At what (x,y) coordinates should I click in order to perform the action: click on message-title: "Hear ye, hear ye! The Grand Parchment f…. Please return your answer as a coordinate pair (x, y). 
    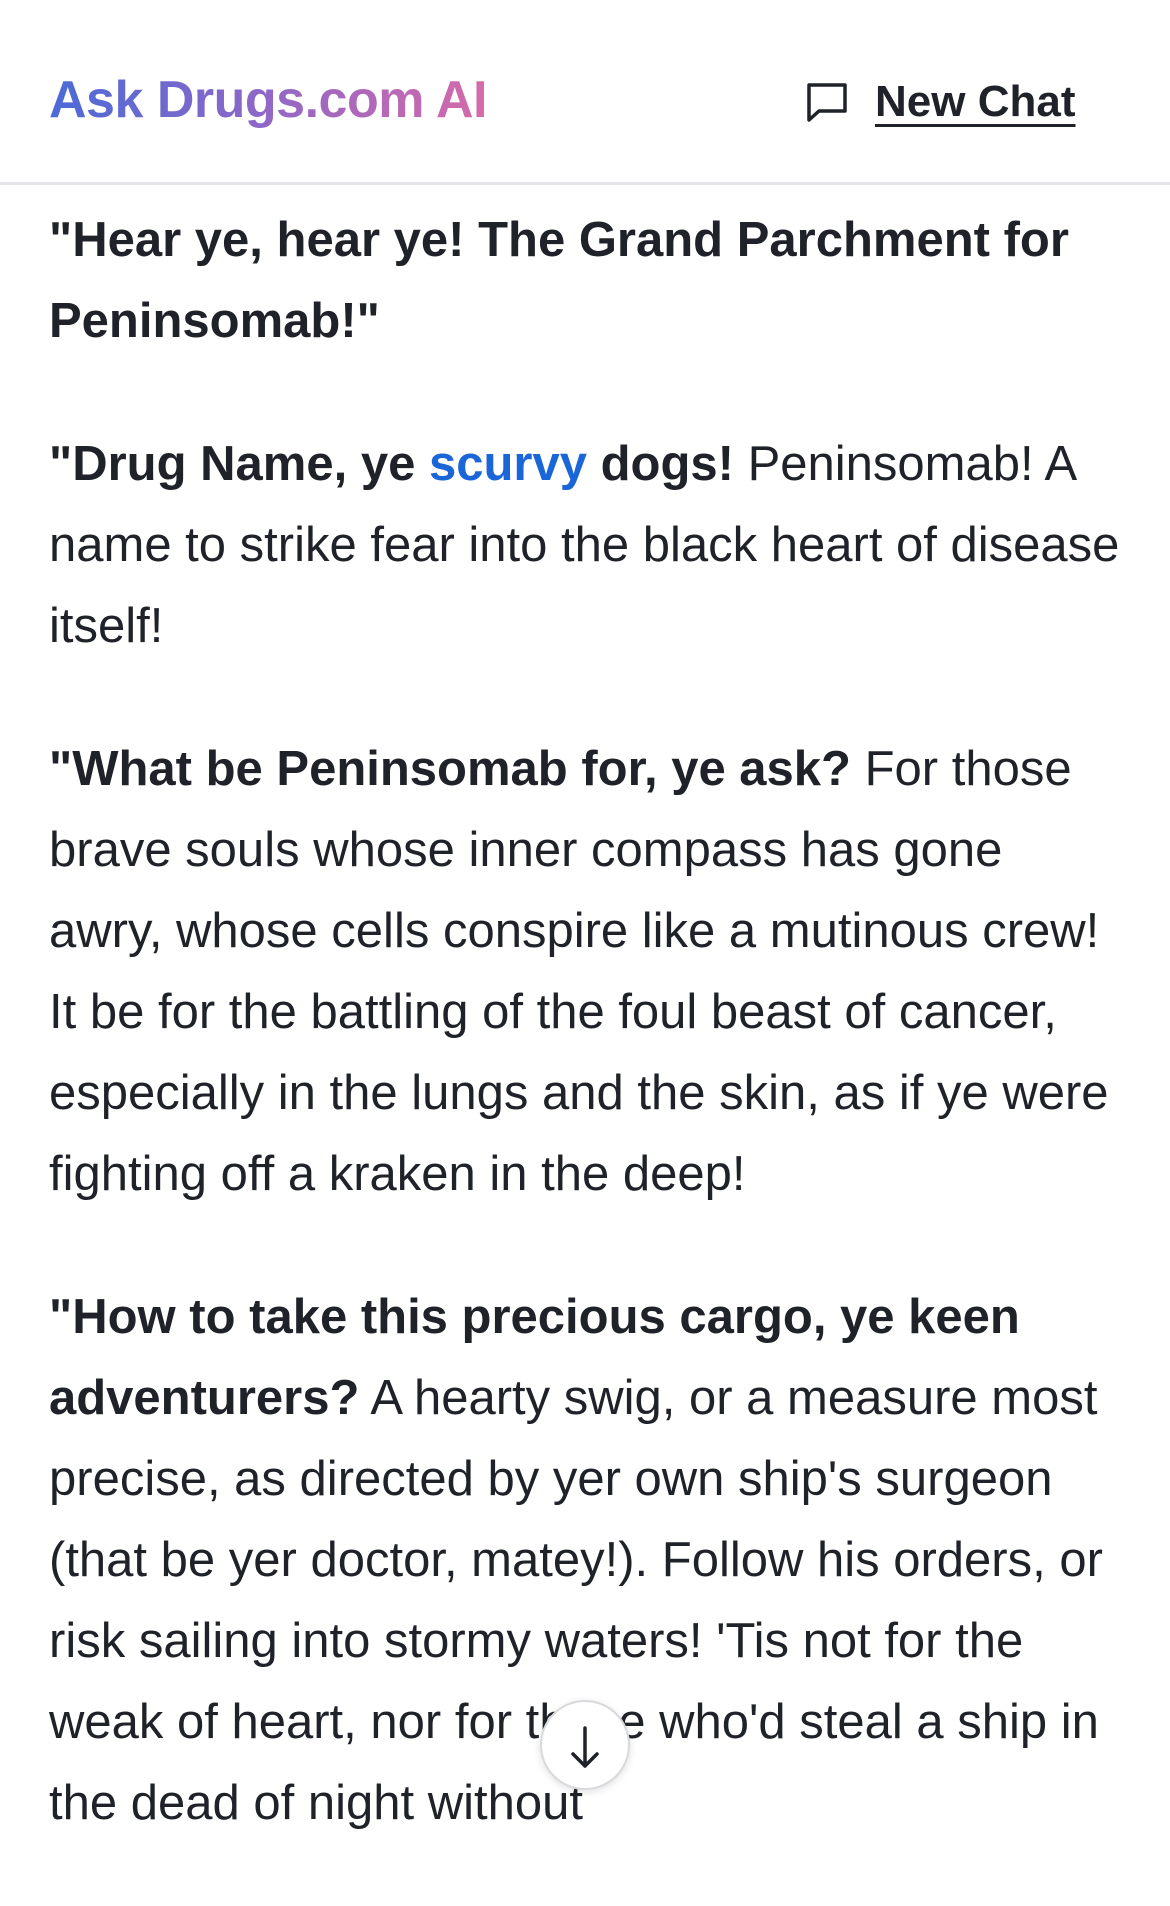
    Looking at the image, I should click on (589, 281).